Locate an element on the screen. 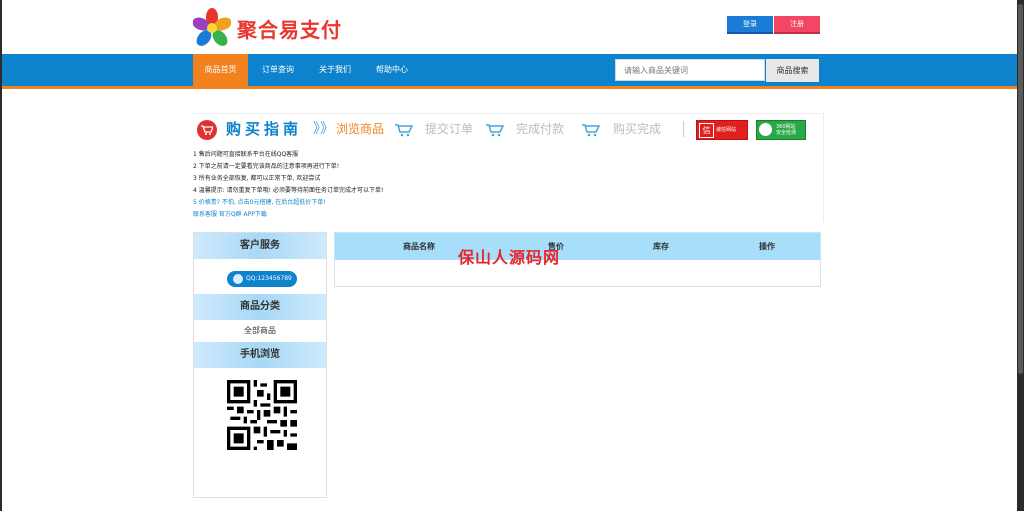 Image resolution: width=1024 pixels, height=511 pixels. nav-item-help: 帮助中心 is located at coordinates (392, 70).